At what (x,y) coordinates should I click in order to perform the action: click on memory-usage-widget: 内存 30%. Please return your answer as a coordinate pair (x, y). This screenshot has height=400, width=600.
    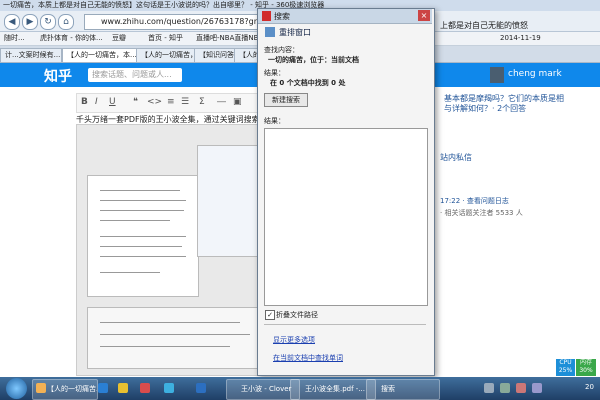
    Looking at the image, I should click on (586, 367).